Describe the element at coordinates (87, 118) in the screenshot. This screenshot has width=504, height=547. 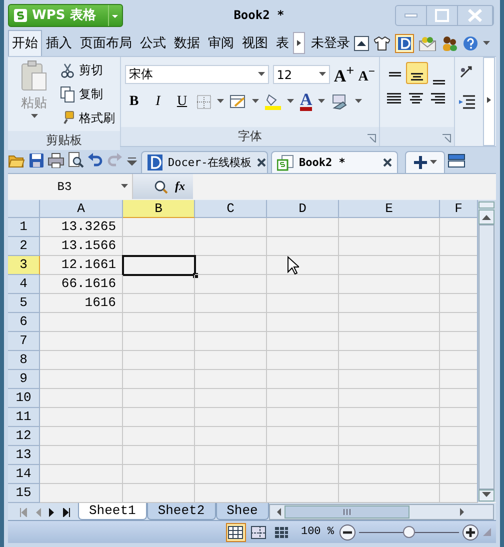
I see `format-painter-button: 格式刷` at that location.